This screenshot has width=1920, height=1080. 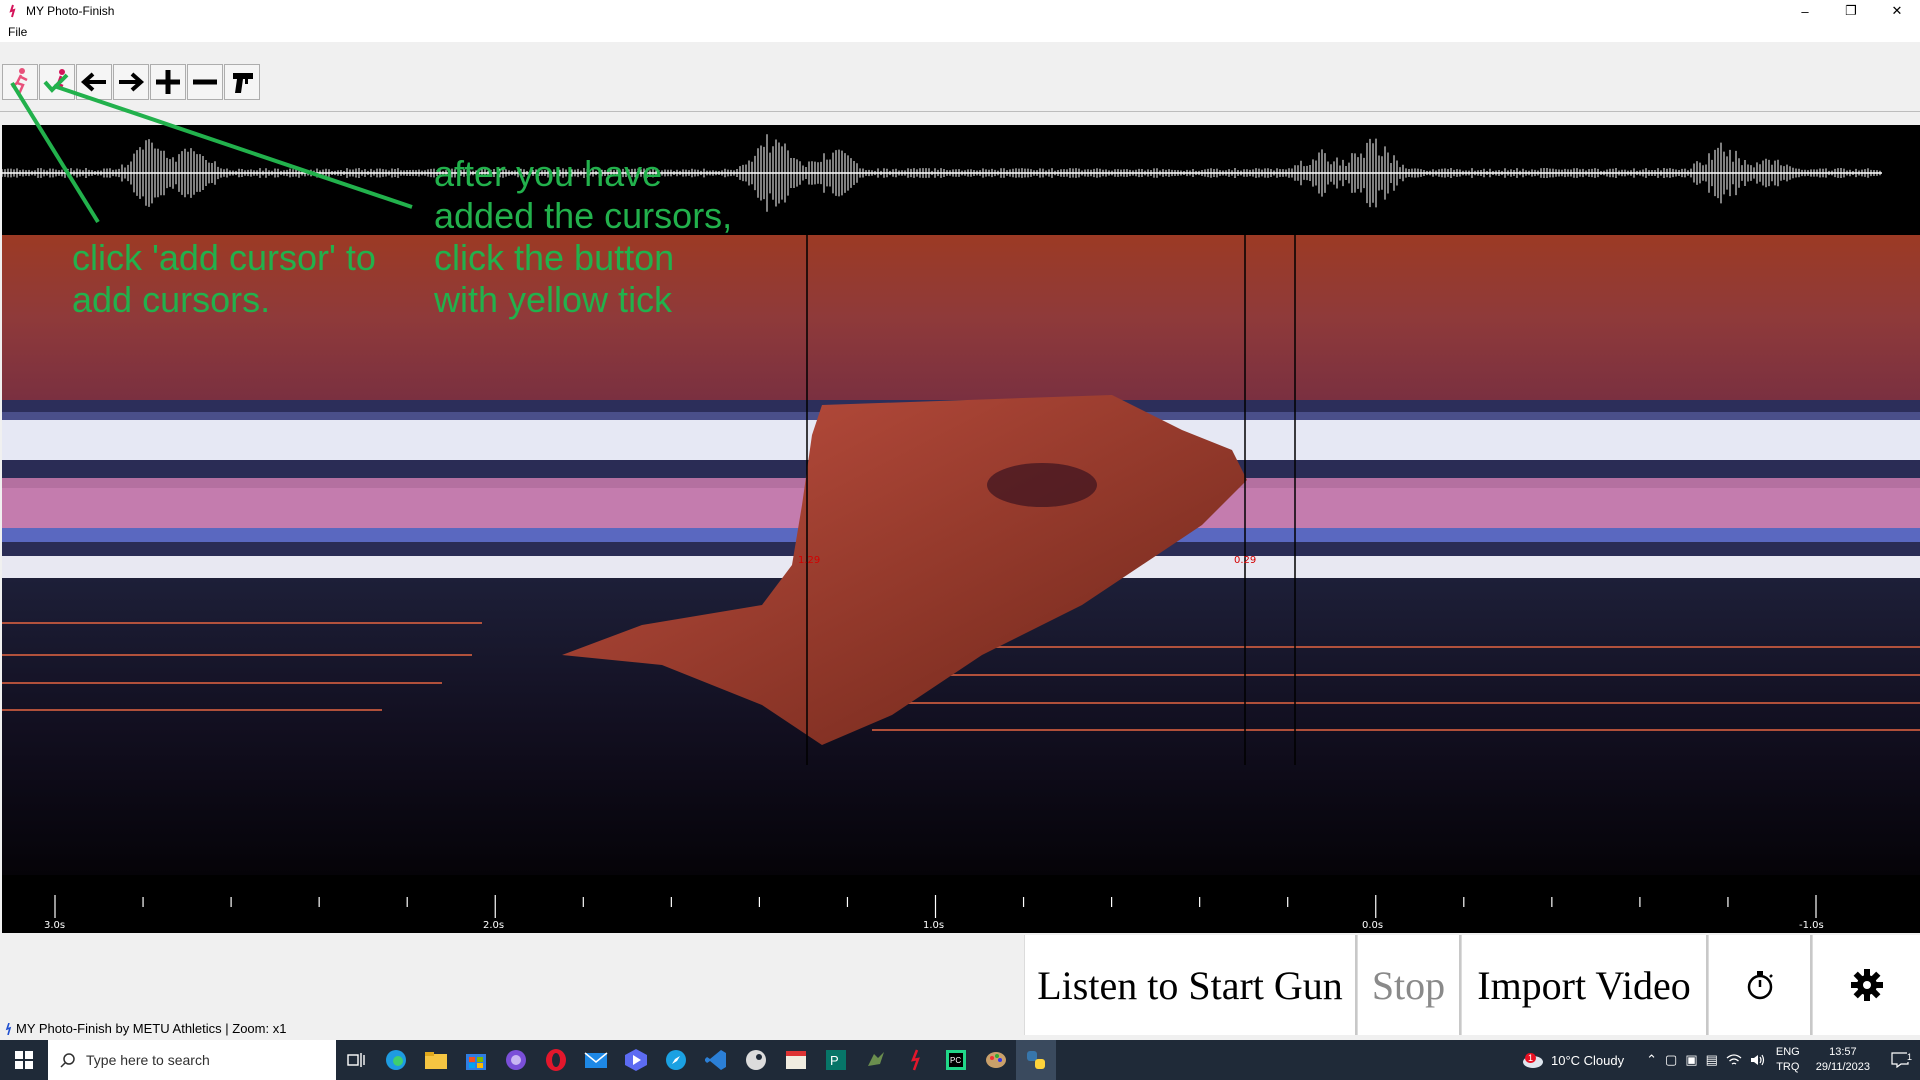 I want to click on taskbar-steam, so click(x=756, y=1060).